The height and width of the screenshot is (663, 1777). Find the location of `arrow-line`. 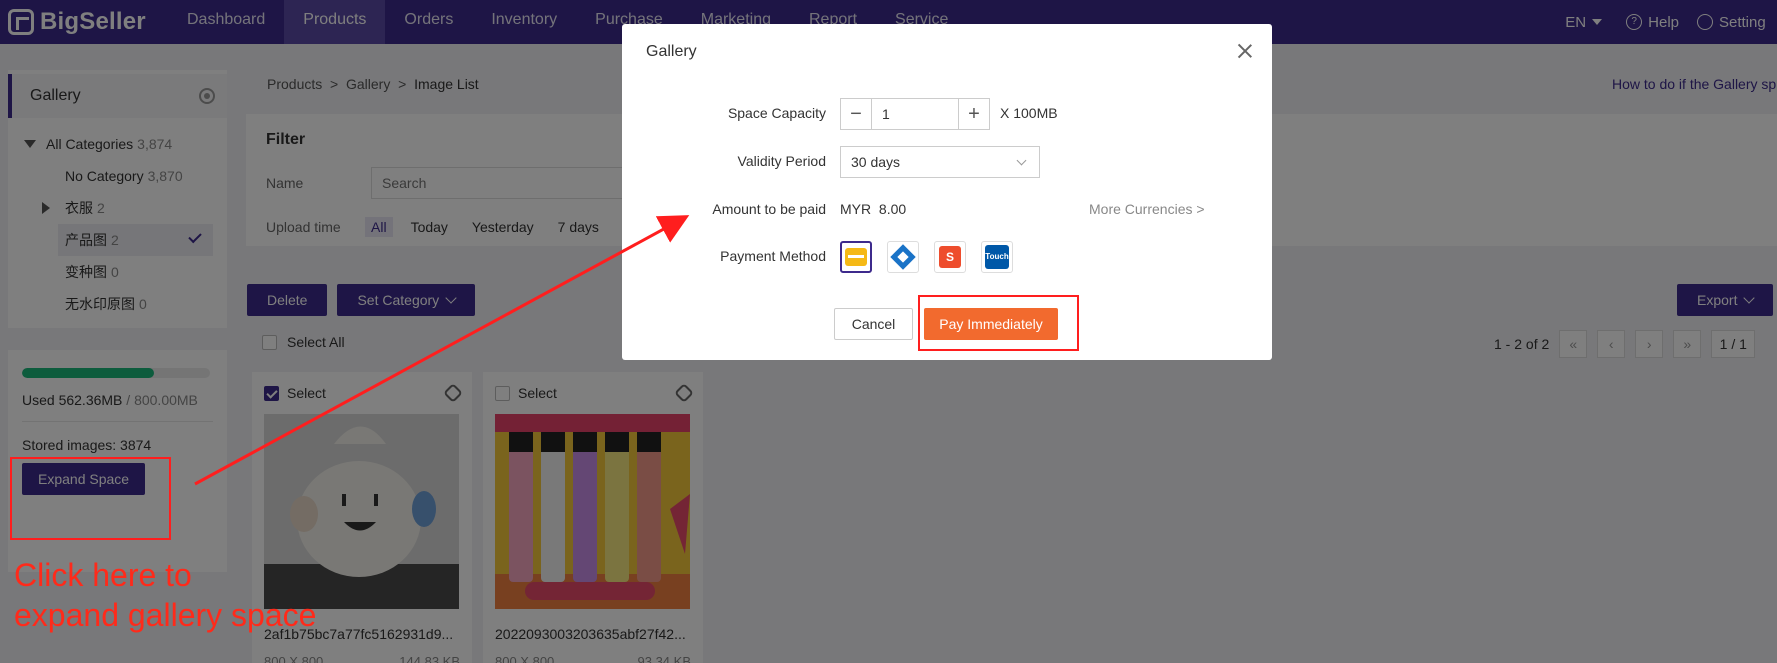

arrow-line is located at coordinates (442, 350).